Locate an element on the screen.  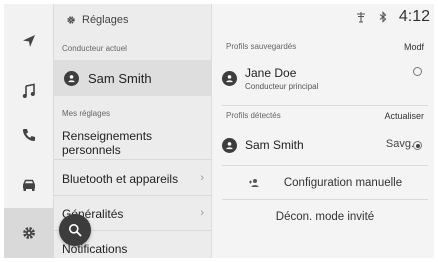
rail-settings-button is located at coordinates (29, 233).